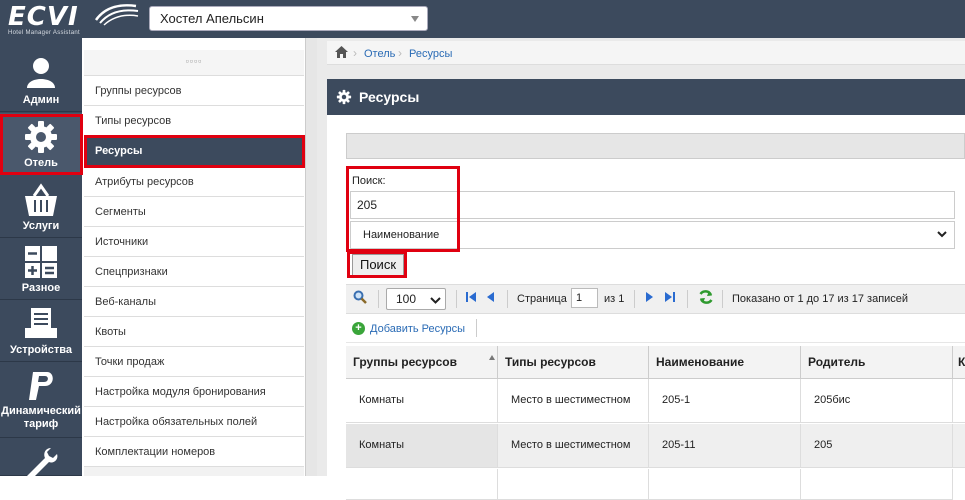 The height and width of the screenshot is (500, 965). I want to click on nav-item-admin: Админ, so click(41, 81).